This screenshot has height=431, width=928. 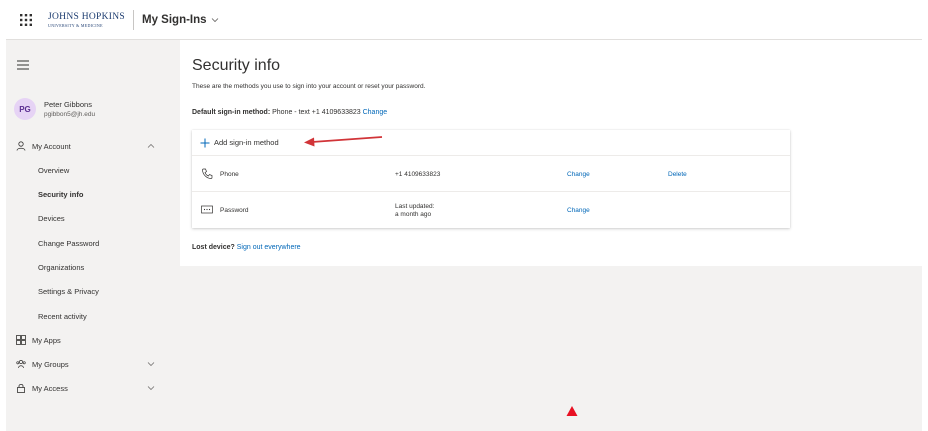 What do you see at coordinates (75, 25) in the screenshot?
I see `logo-line2: UNIVERSITY & MEDICINE` at bounding box center [75, 25].